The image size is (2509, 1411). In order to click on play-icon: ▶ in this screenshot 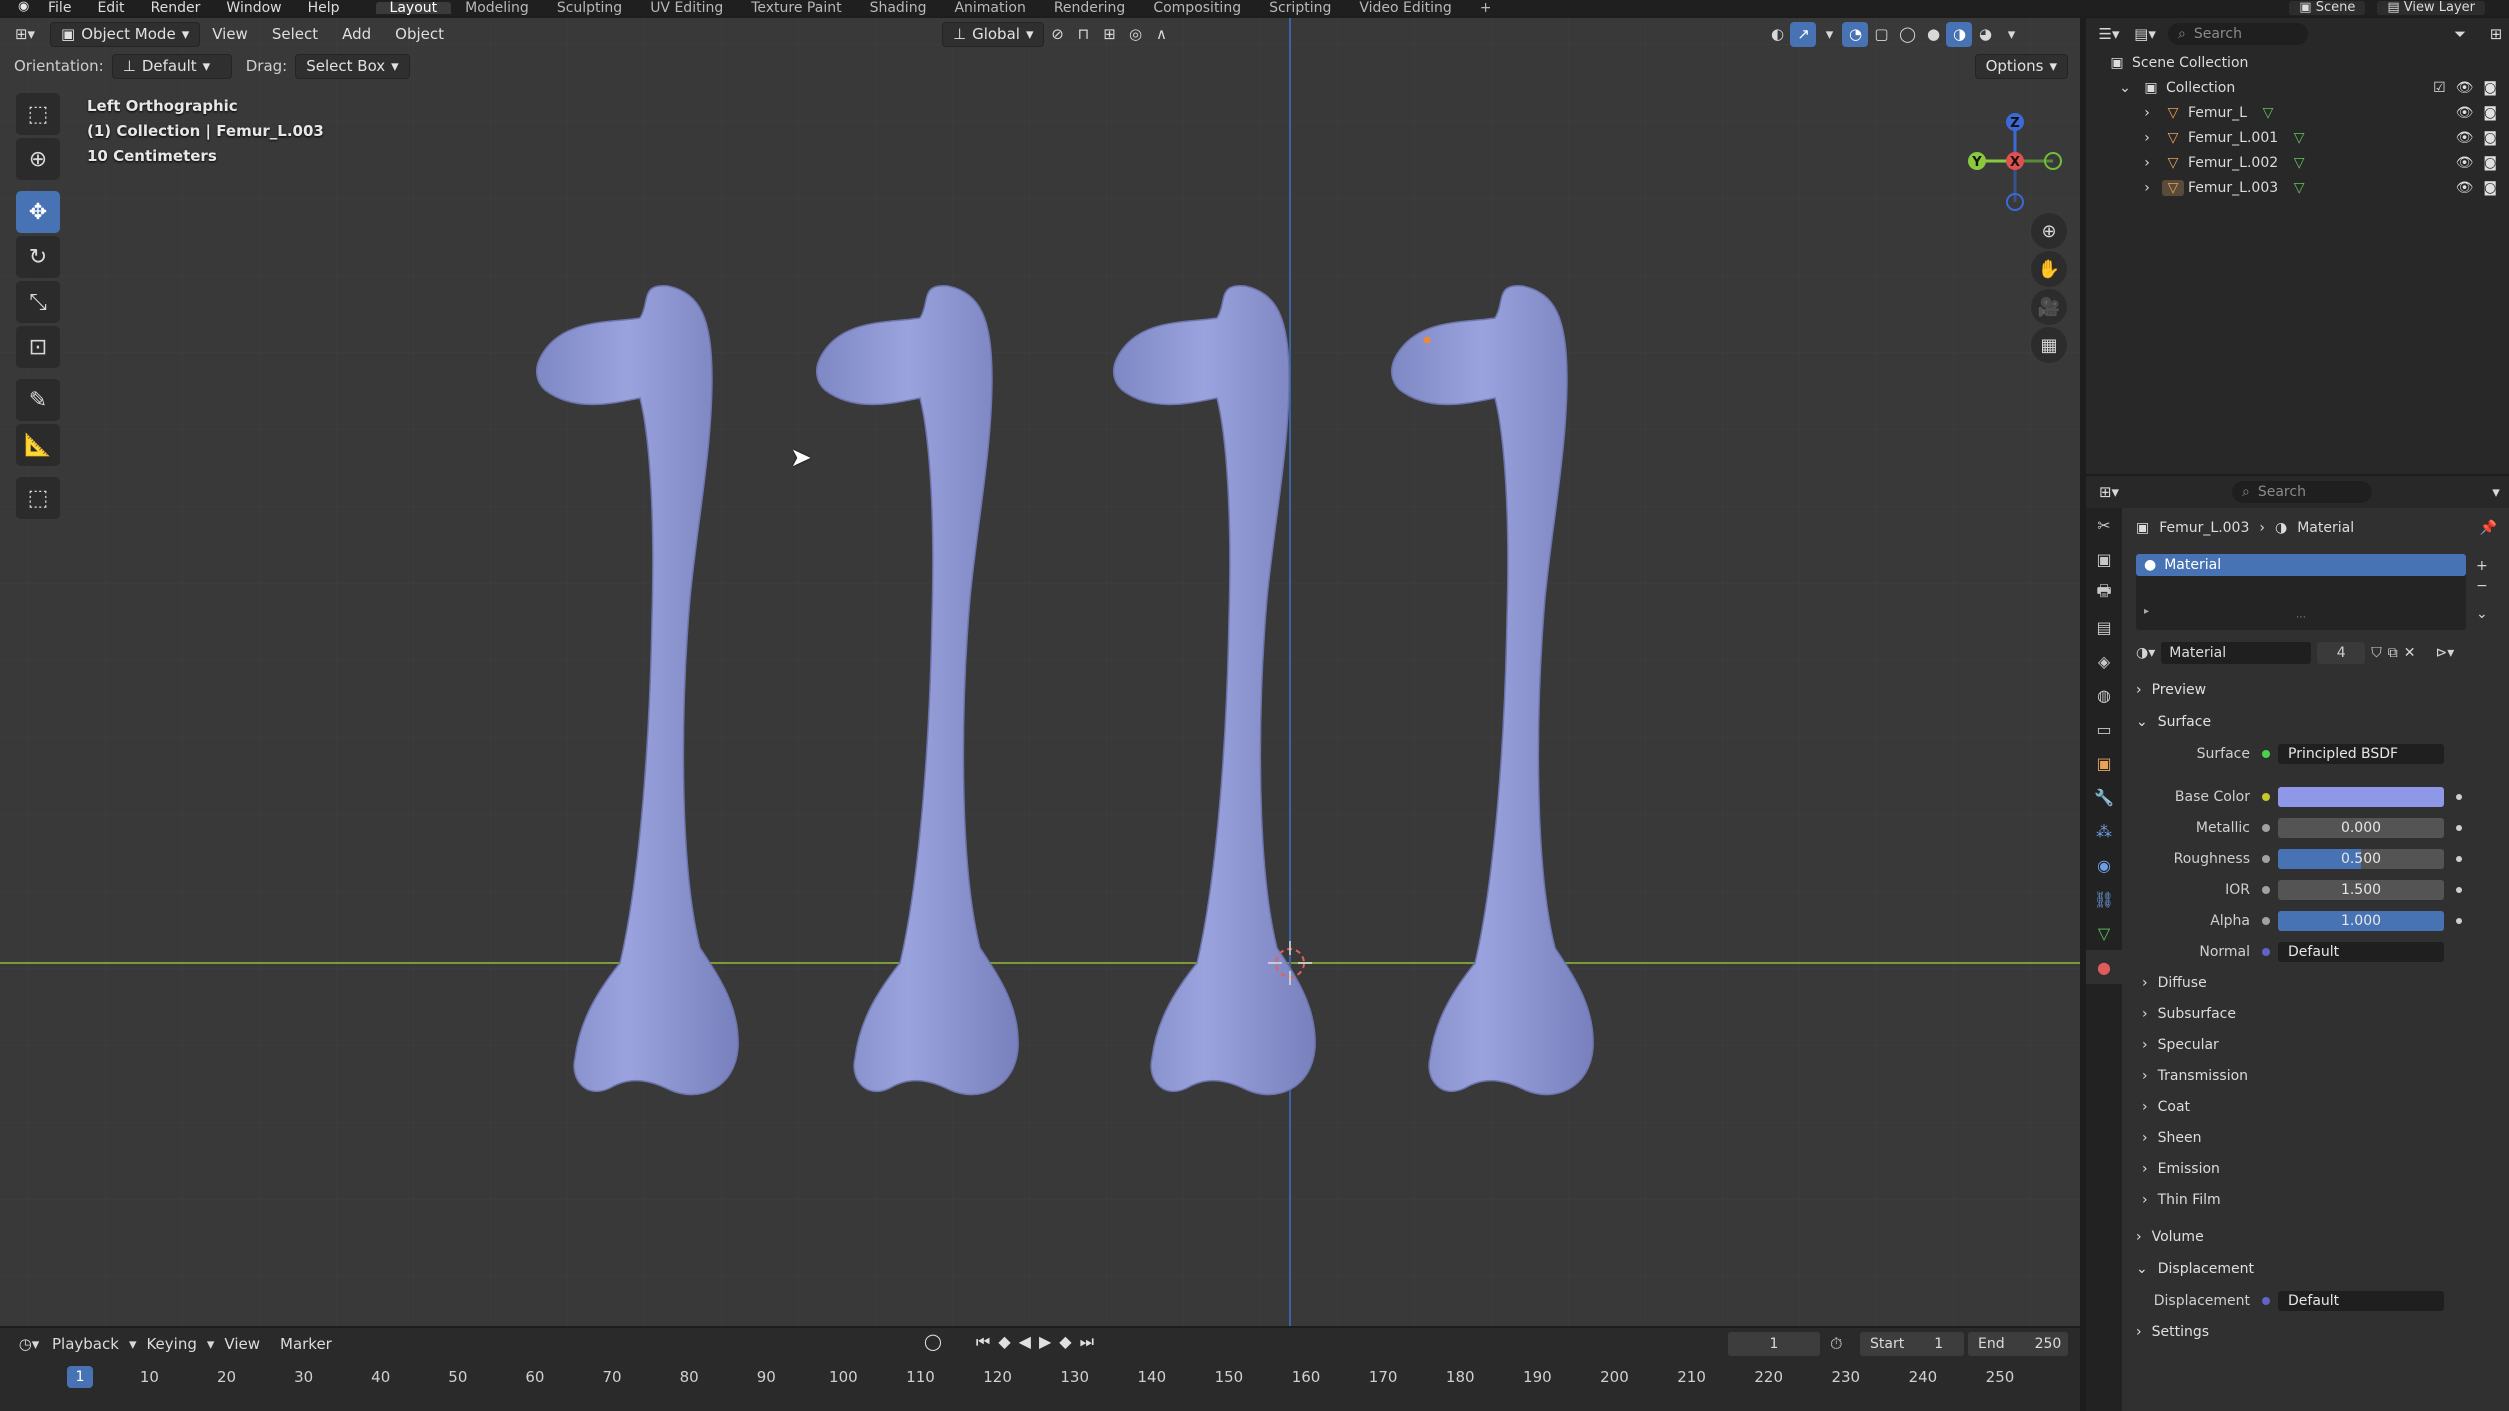, I will do `click(1045, 1342)`.